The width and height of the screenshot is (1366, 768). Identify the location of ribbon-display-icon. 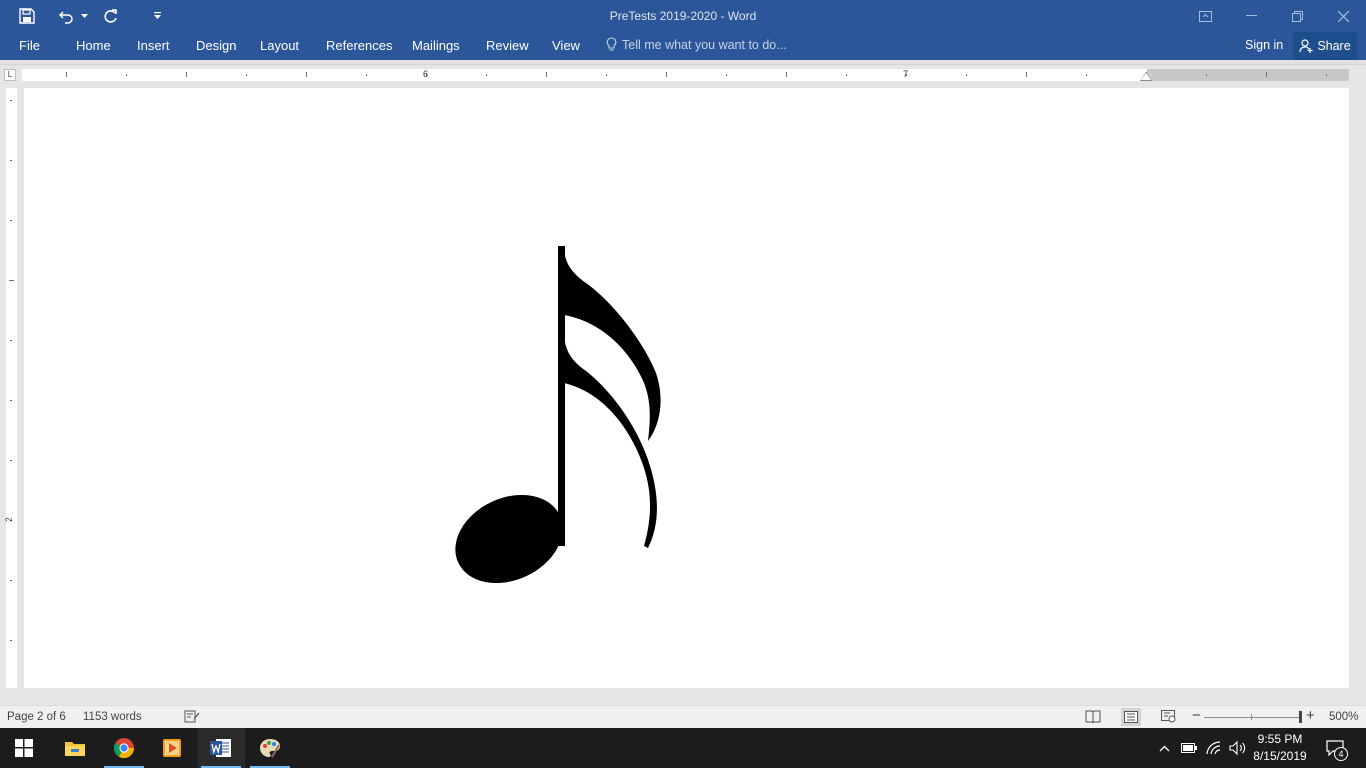
(1205, 16).